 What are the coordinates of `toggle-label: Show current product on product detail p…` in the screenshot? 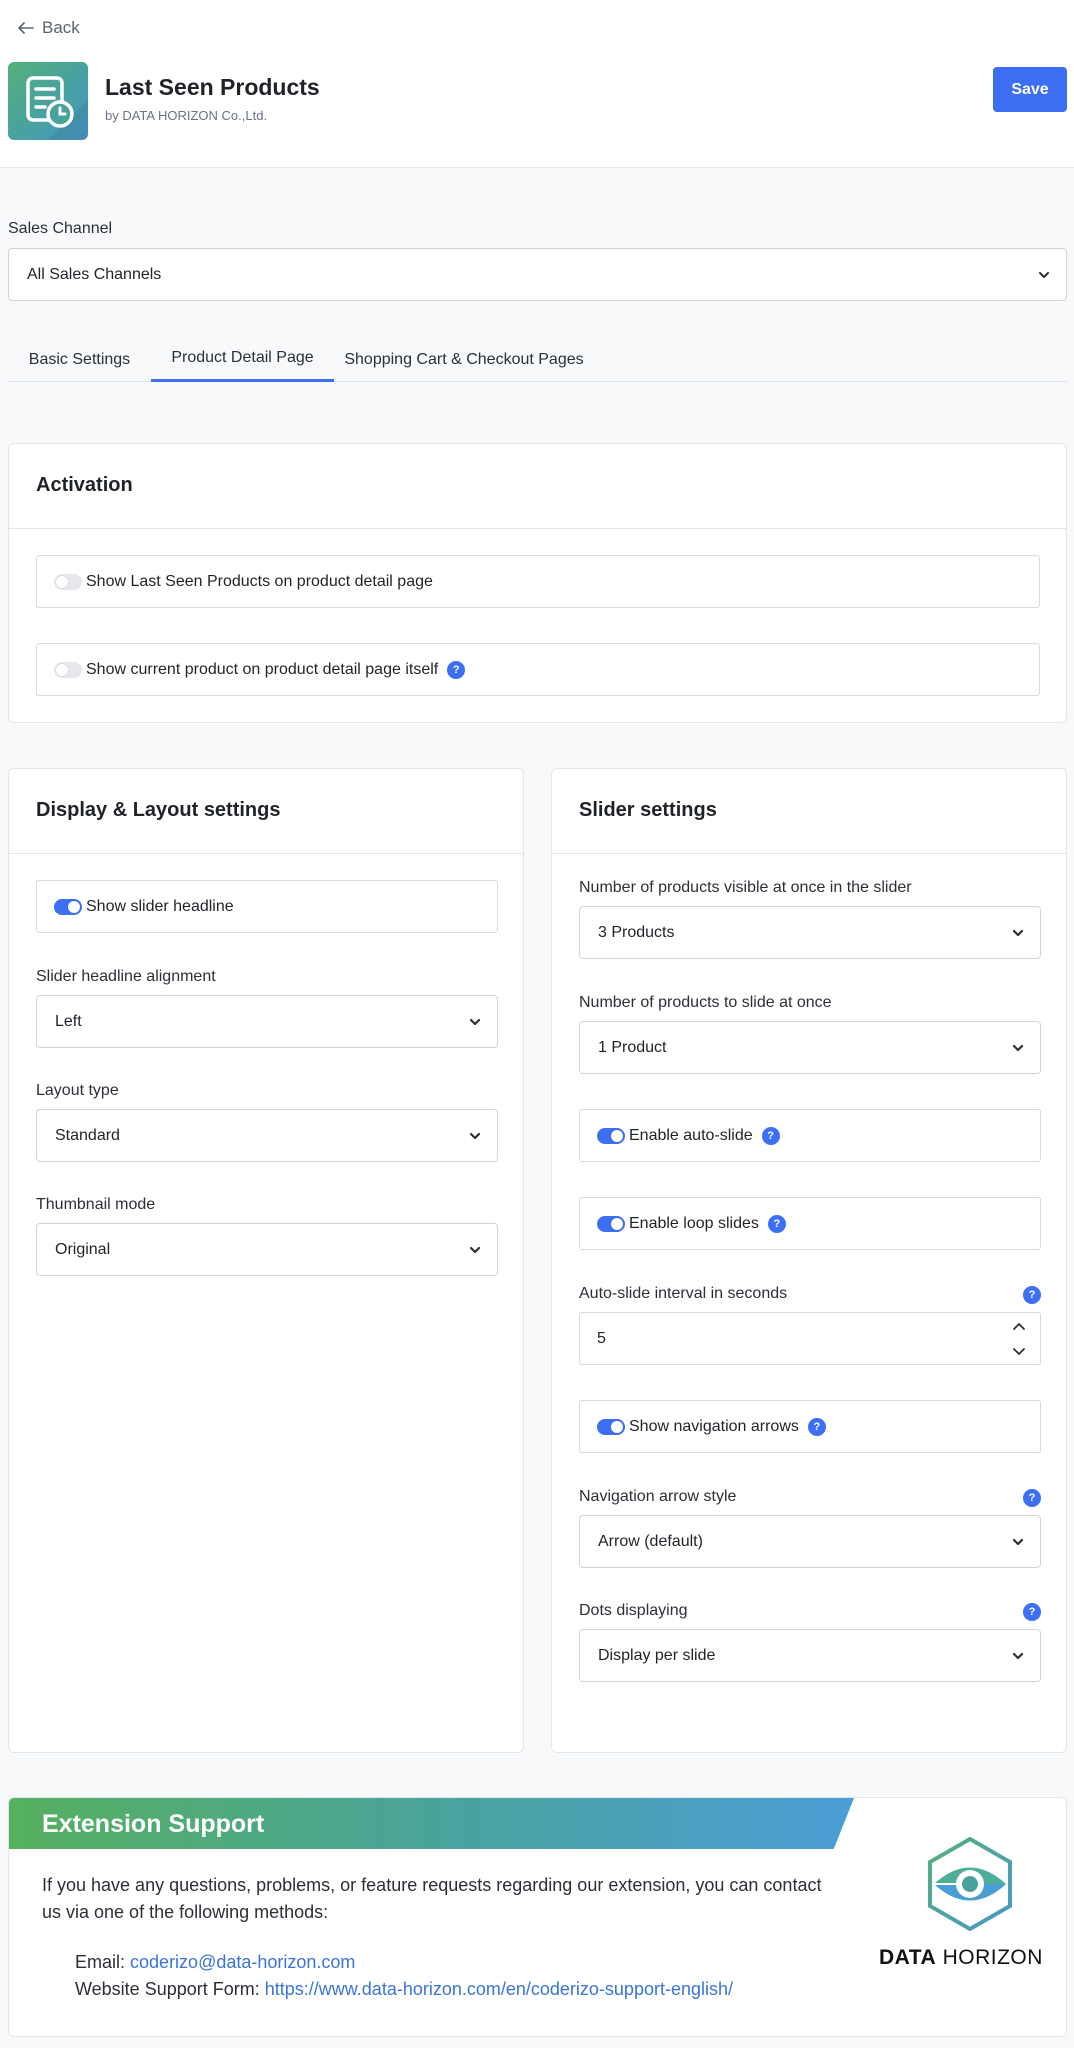 It's located at (262, 669).